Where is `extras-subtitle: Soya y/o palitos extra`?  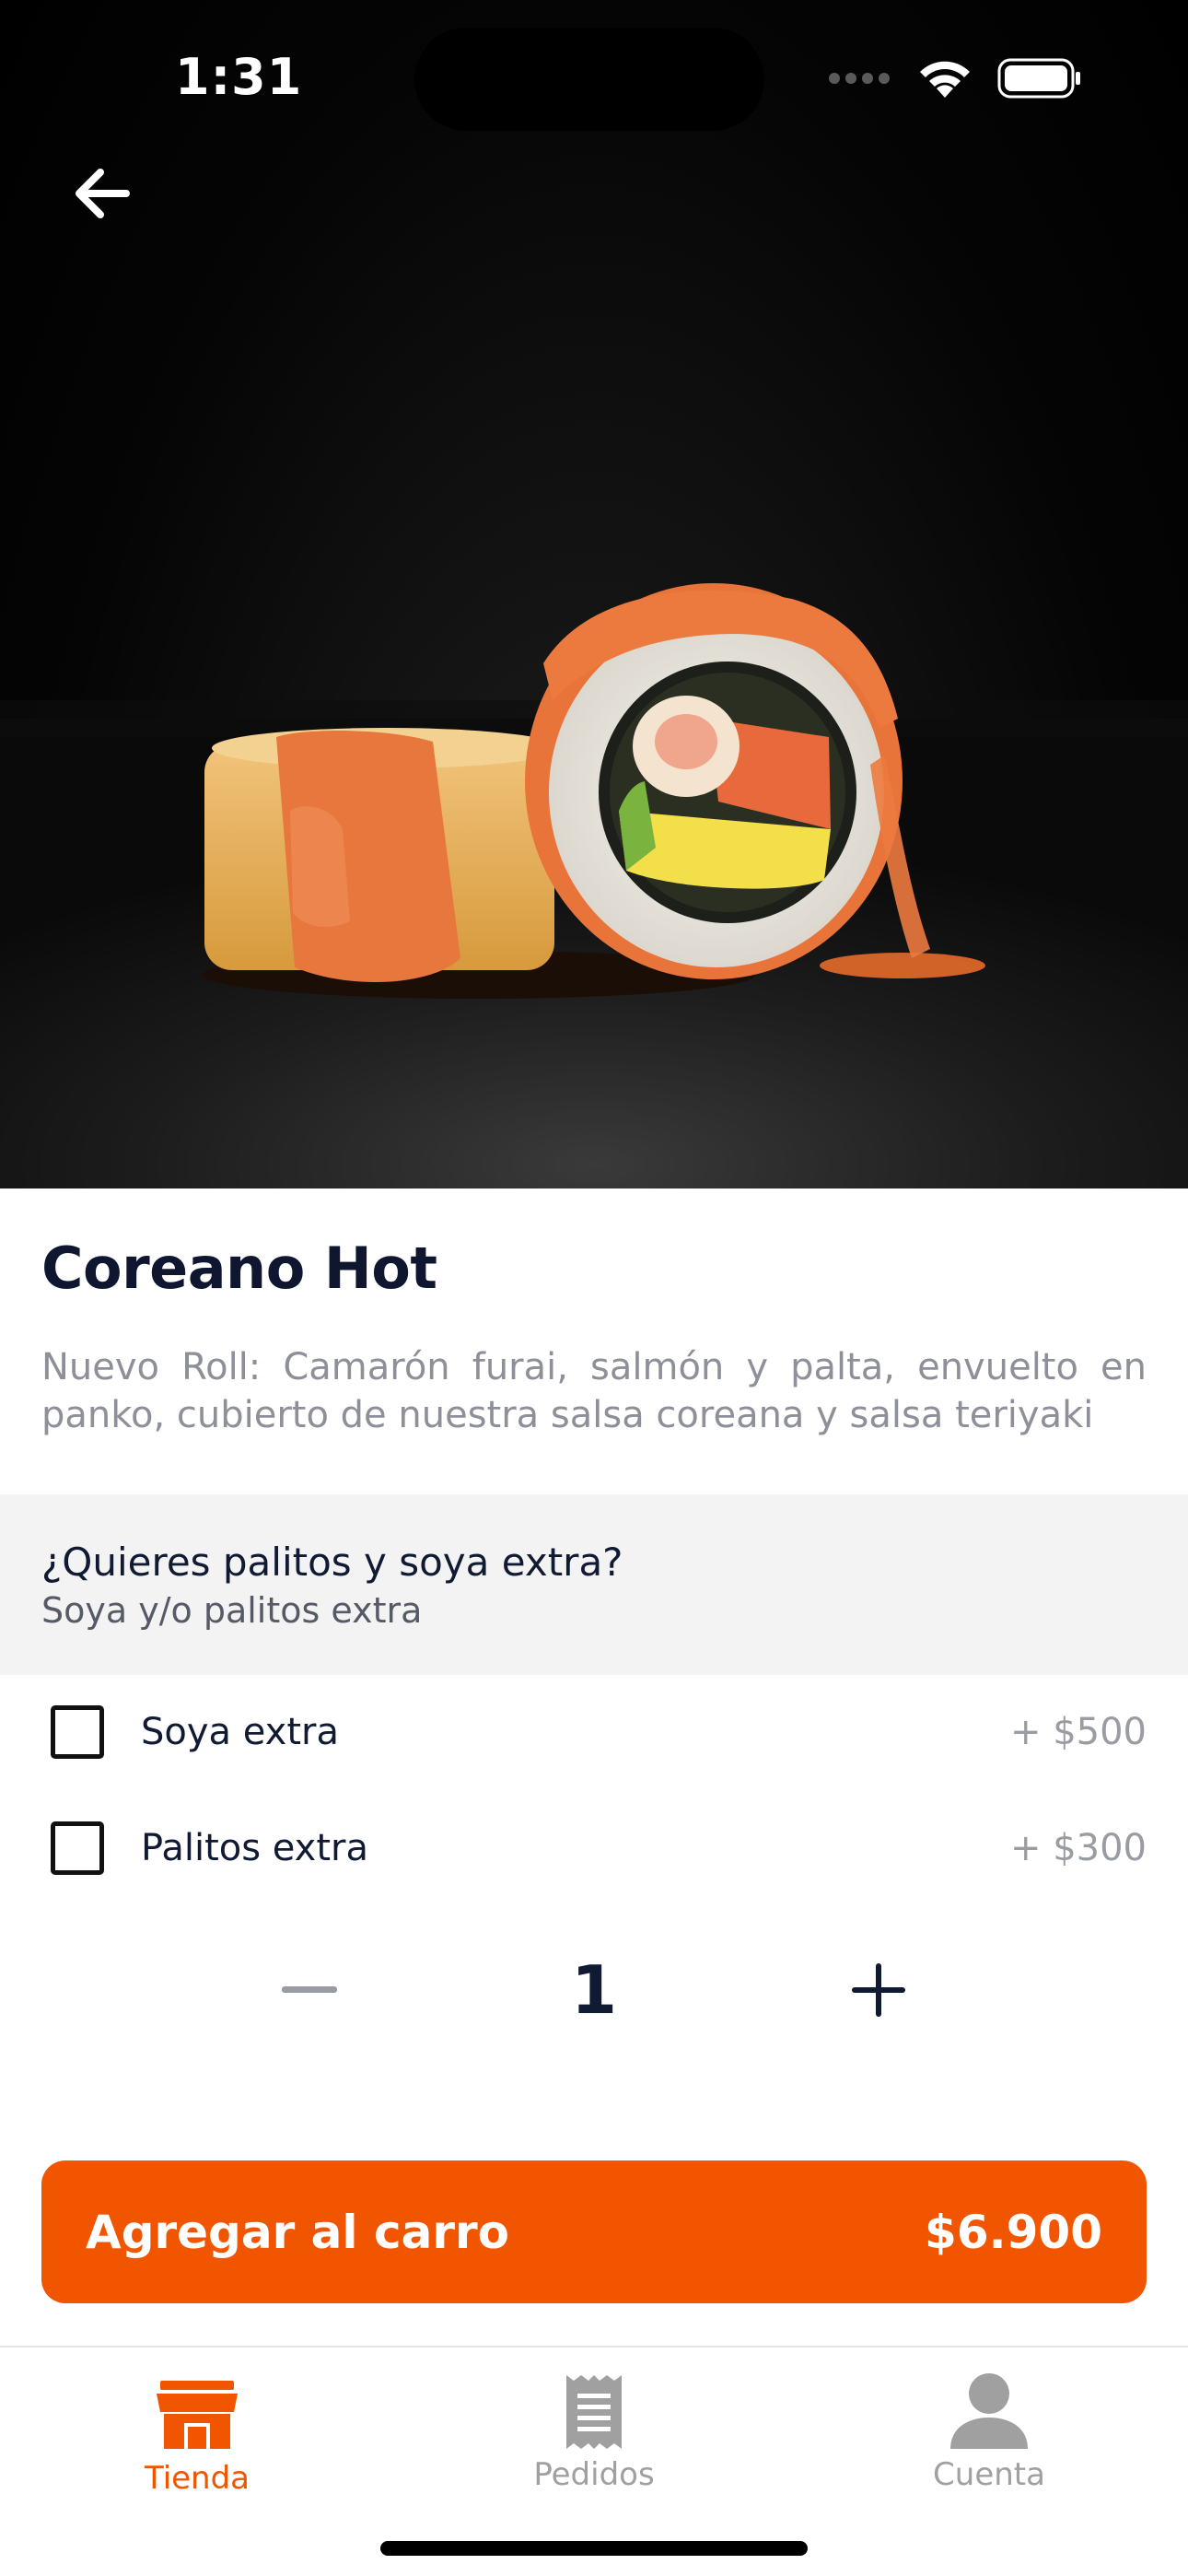
extras-subtitle: Soya y/o palitos extra is located at coordinates (232, 1610).